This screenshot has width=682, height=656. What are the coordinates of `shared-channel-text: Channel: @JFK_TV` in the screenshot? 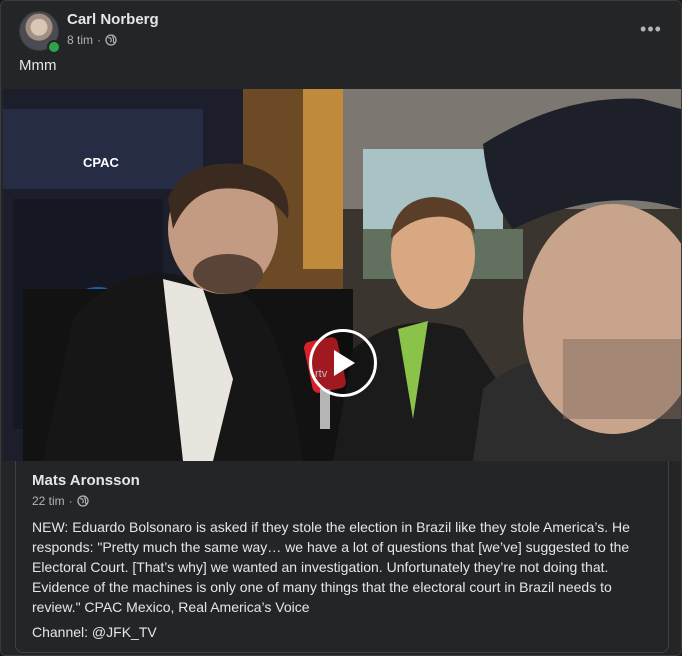 It's located at (94, 632).